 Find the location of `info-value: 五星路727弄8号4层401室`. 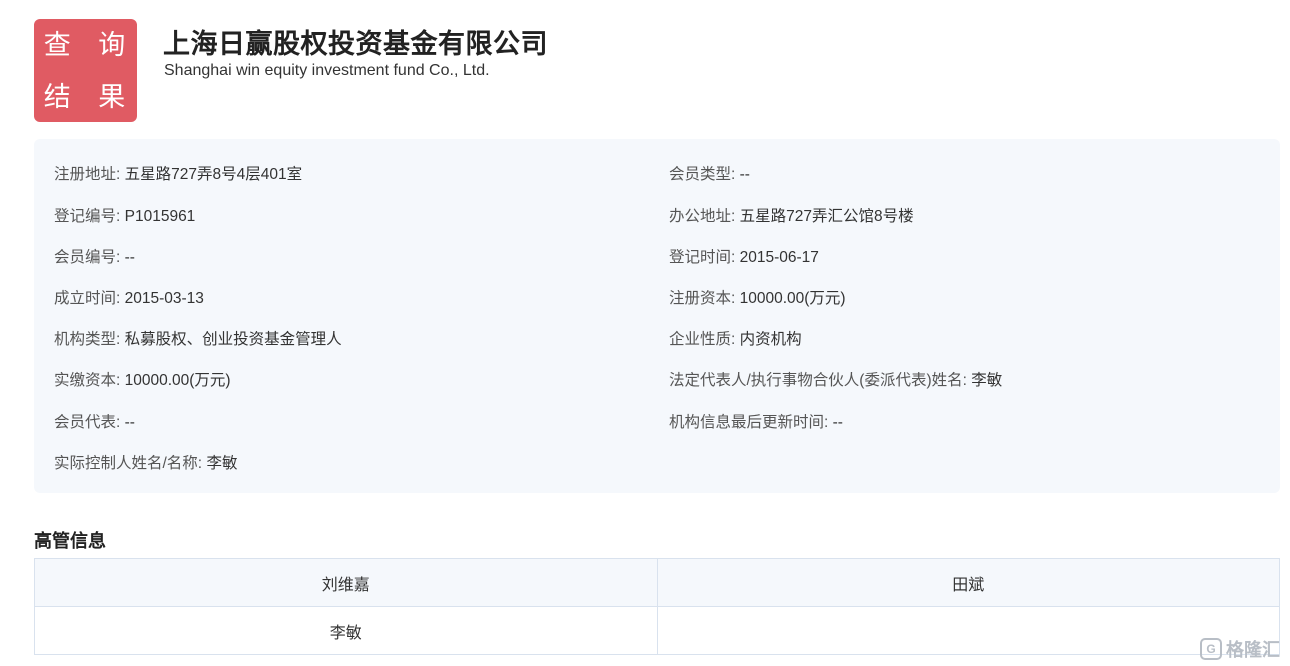

info-value: 五星路727弄8号4层401室 is located at coordinates (213, 174).